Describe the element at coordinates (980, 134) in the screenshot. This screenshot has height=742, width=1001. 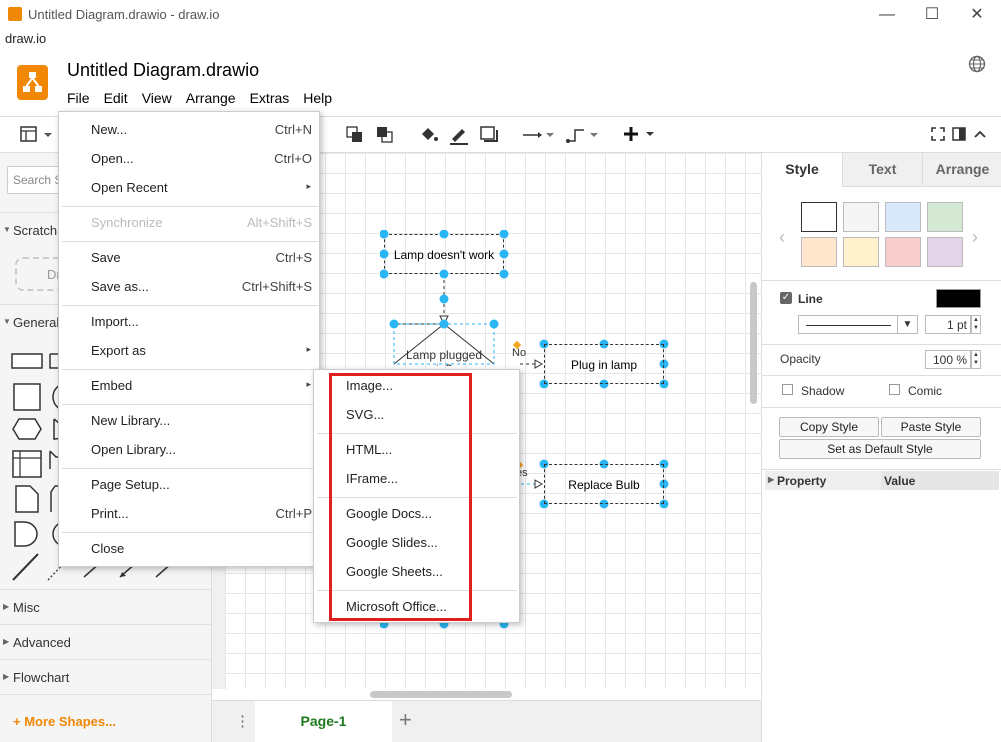
I see `collapse-icon` at that location.